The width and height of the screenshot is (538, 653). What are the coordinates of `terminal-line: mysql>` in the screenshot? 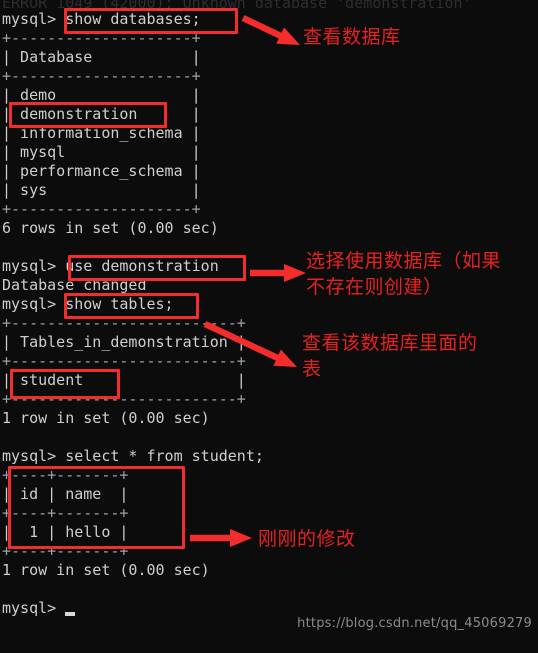 It's located at (29, 608).